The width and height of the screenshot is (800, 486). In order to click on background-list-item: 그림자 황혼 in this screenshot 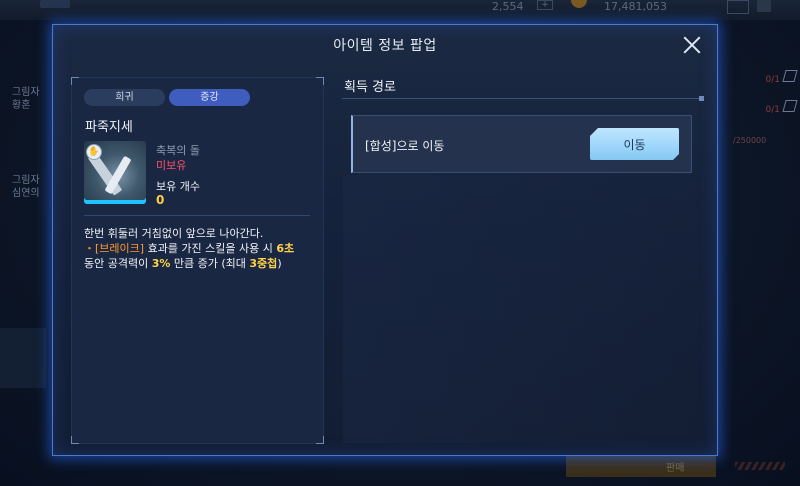, I will do `click(26, 99)`.